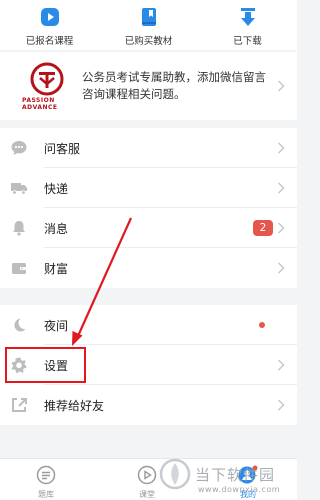 The width and height of the screenshot is (320, 500). Describe the element at coordinates (46, 494) in the screenshot. I see `tab-label: 题库` at that location.